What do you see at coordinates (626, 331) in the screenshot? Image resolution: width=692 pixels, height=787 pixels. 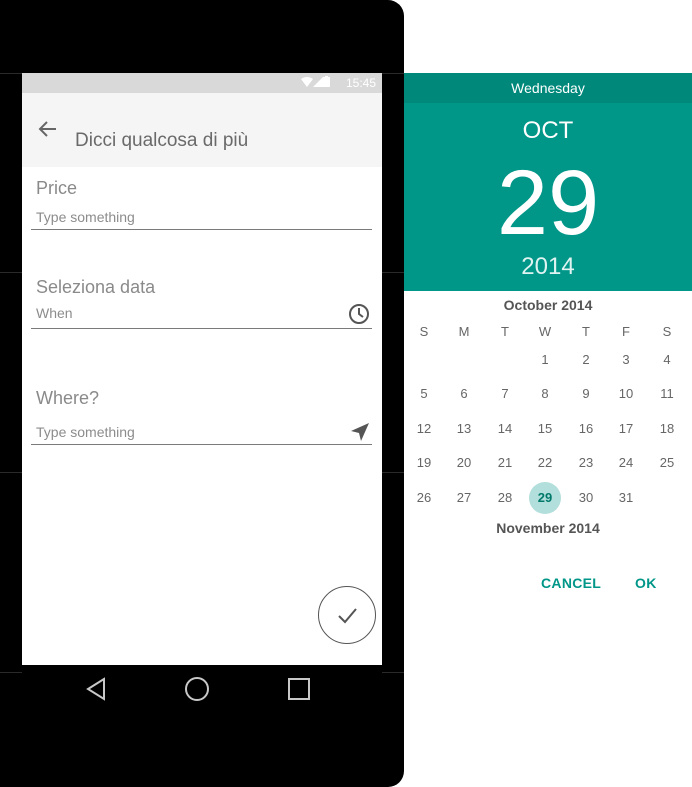 I see `weekday-header: F` at bounding box center [626, 331].